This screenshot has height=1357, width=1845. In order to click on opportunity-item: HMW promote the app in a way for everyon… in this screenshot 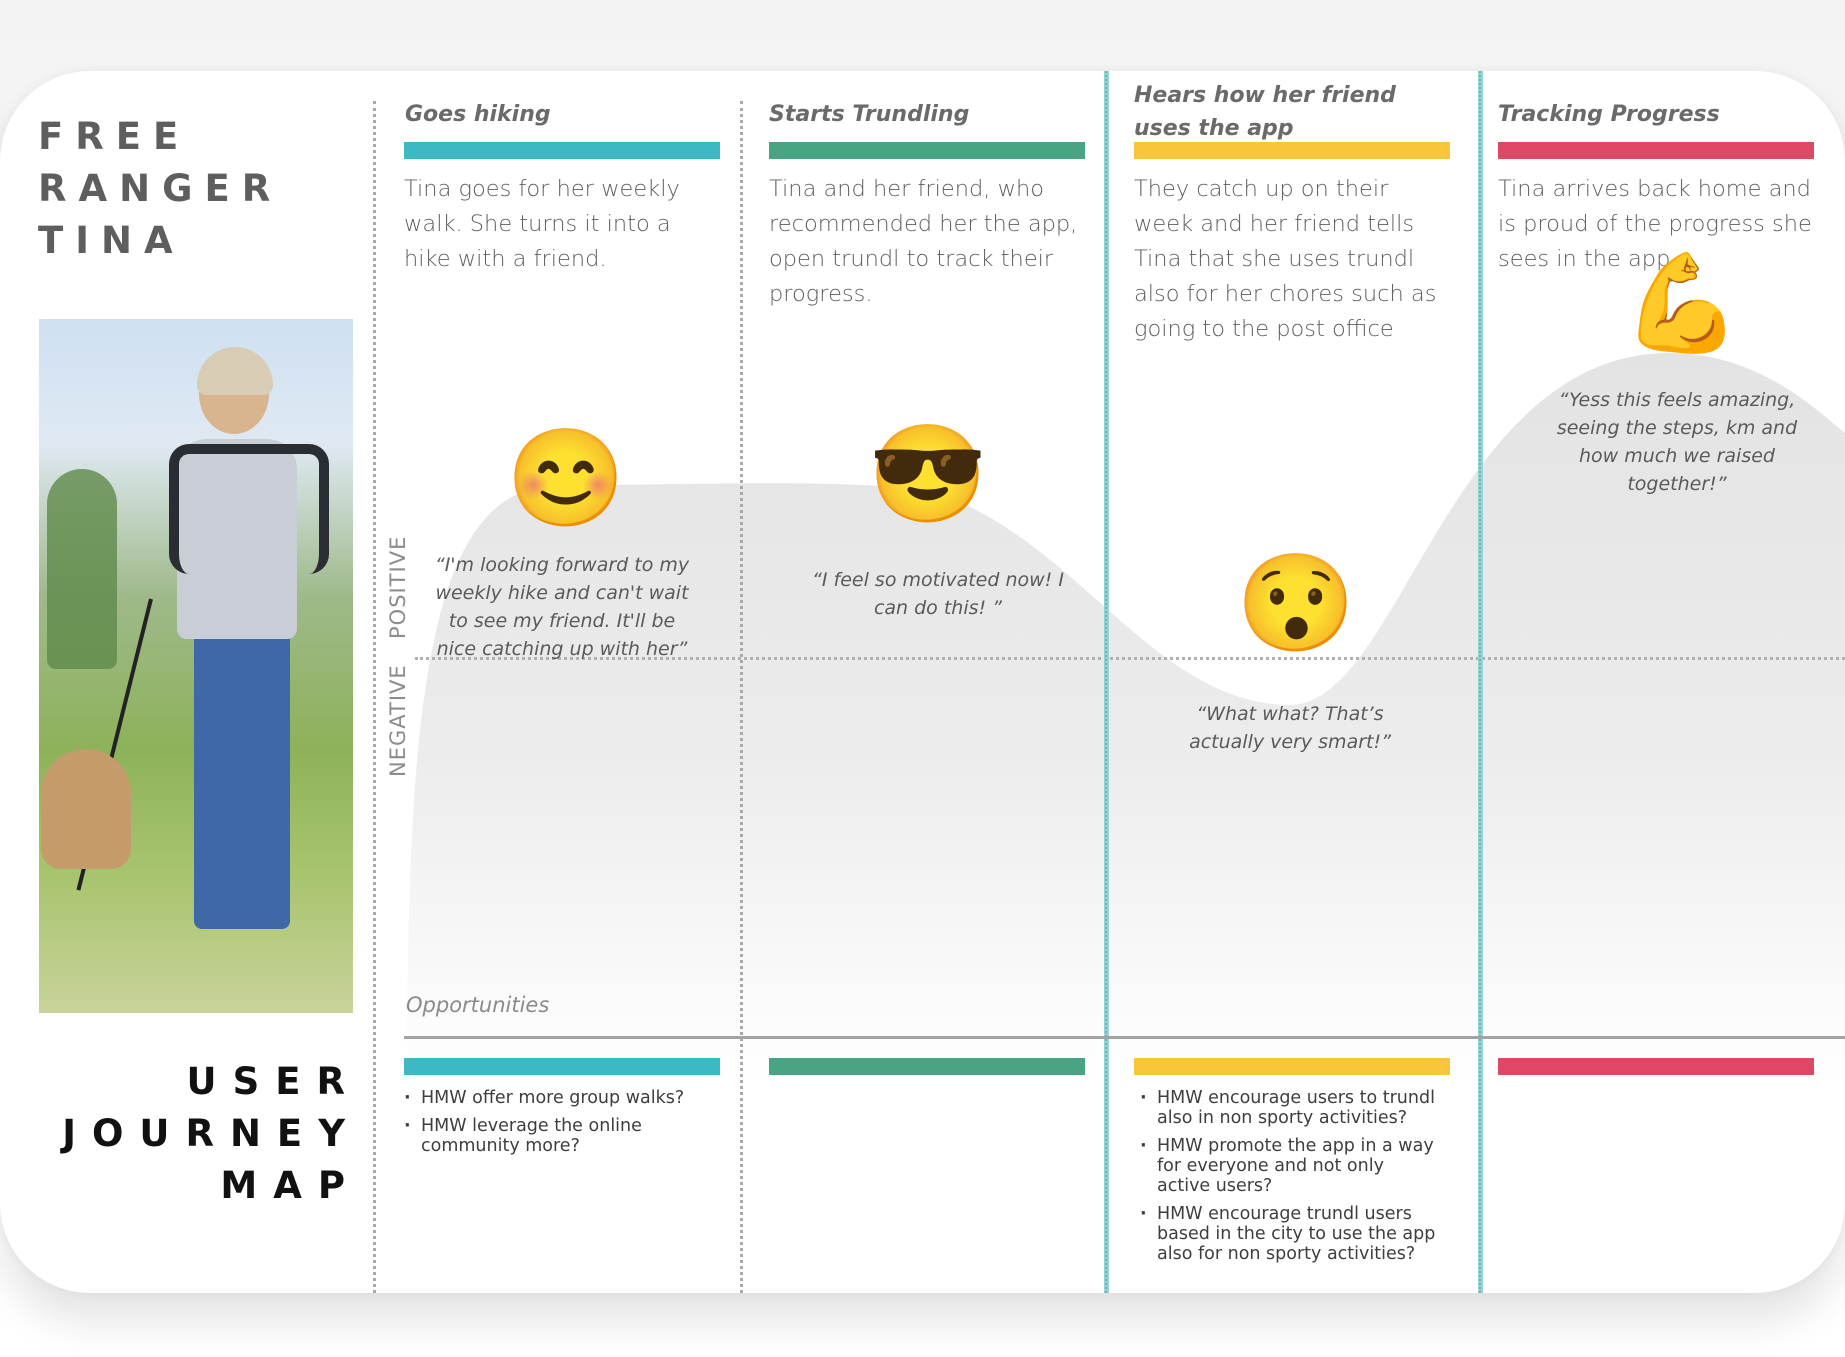, I will do `click(1290, 1166)`.